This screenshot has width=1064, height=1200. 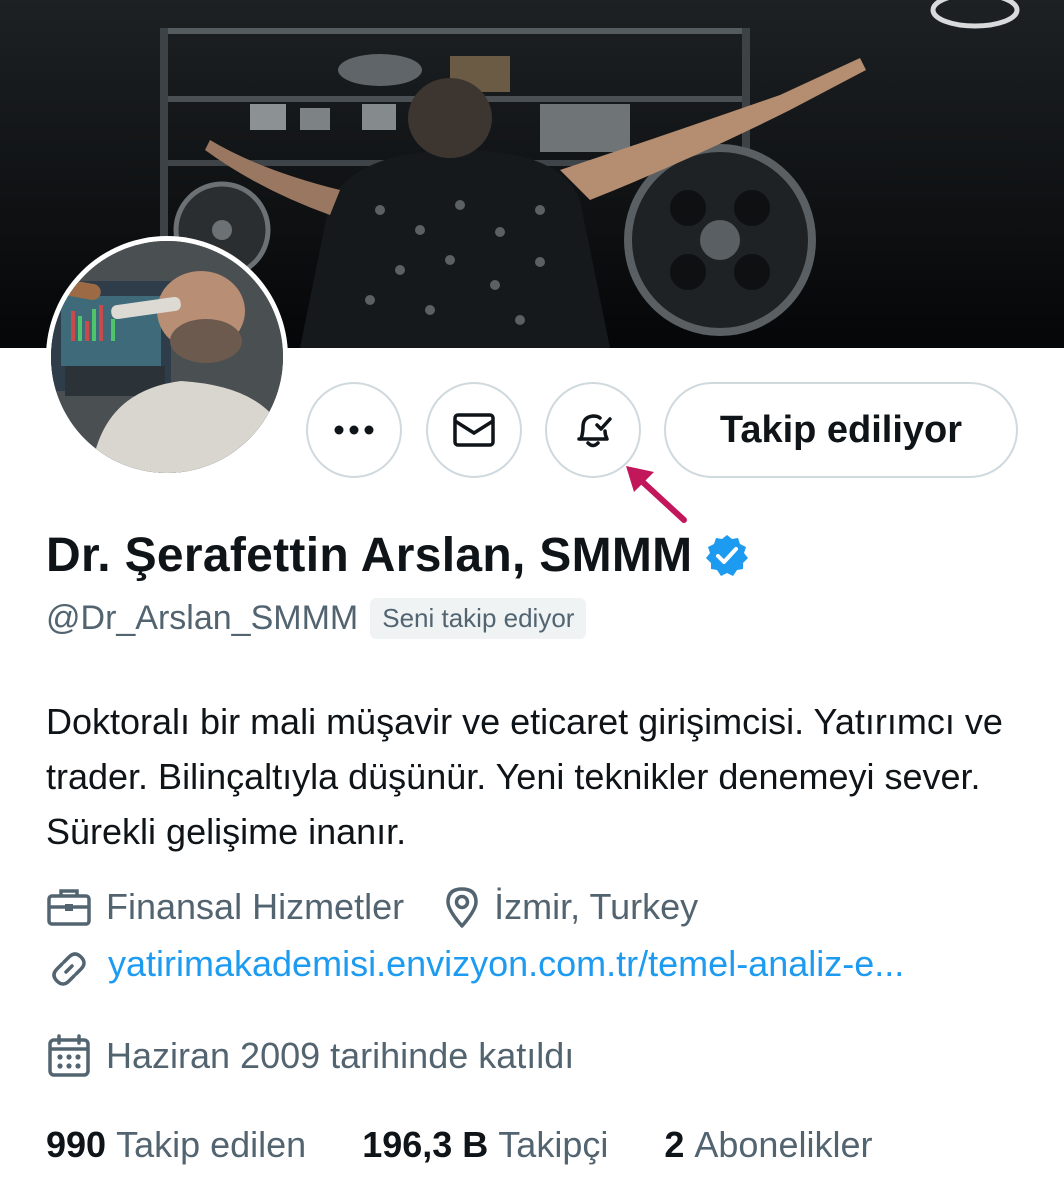 I want to click on avatar, so click(x=167, y=357).